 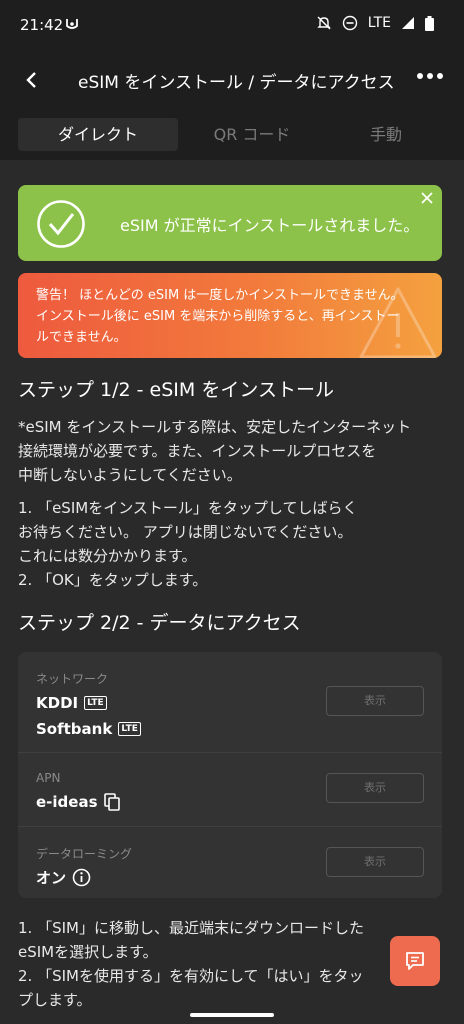 What do you see at coordinates (112, 802) in the screenshot?
I see `copy-icon` at bounding box center [112, 802].